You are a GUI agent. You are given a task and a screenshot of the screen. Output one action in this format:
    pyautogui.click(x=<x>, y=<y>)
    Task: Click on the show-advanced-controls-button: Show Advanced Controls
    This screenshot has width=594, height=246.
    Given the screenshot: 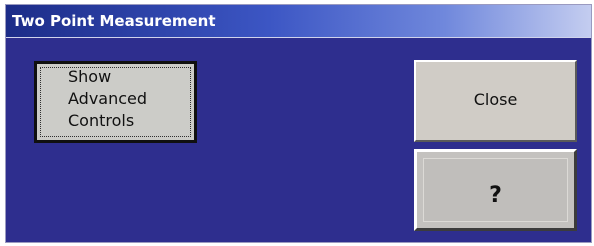 What is the action you would take?
    pyautogui.click(x=115, y=102)
    